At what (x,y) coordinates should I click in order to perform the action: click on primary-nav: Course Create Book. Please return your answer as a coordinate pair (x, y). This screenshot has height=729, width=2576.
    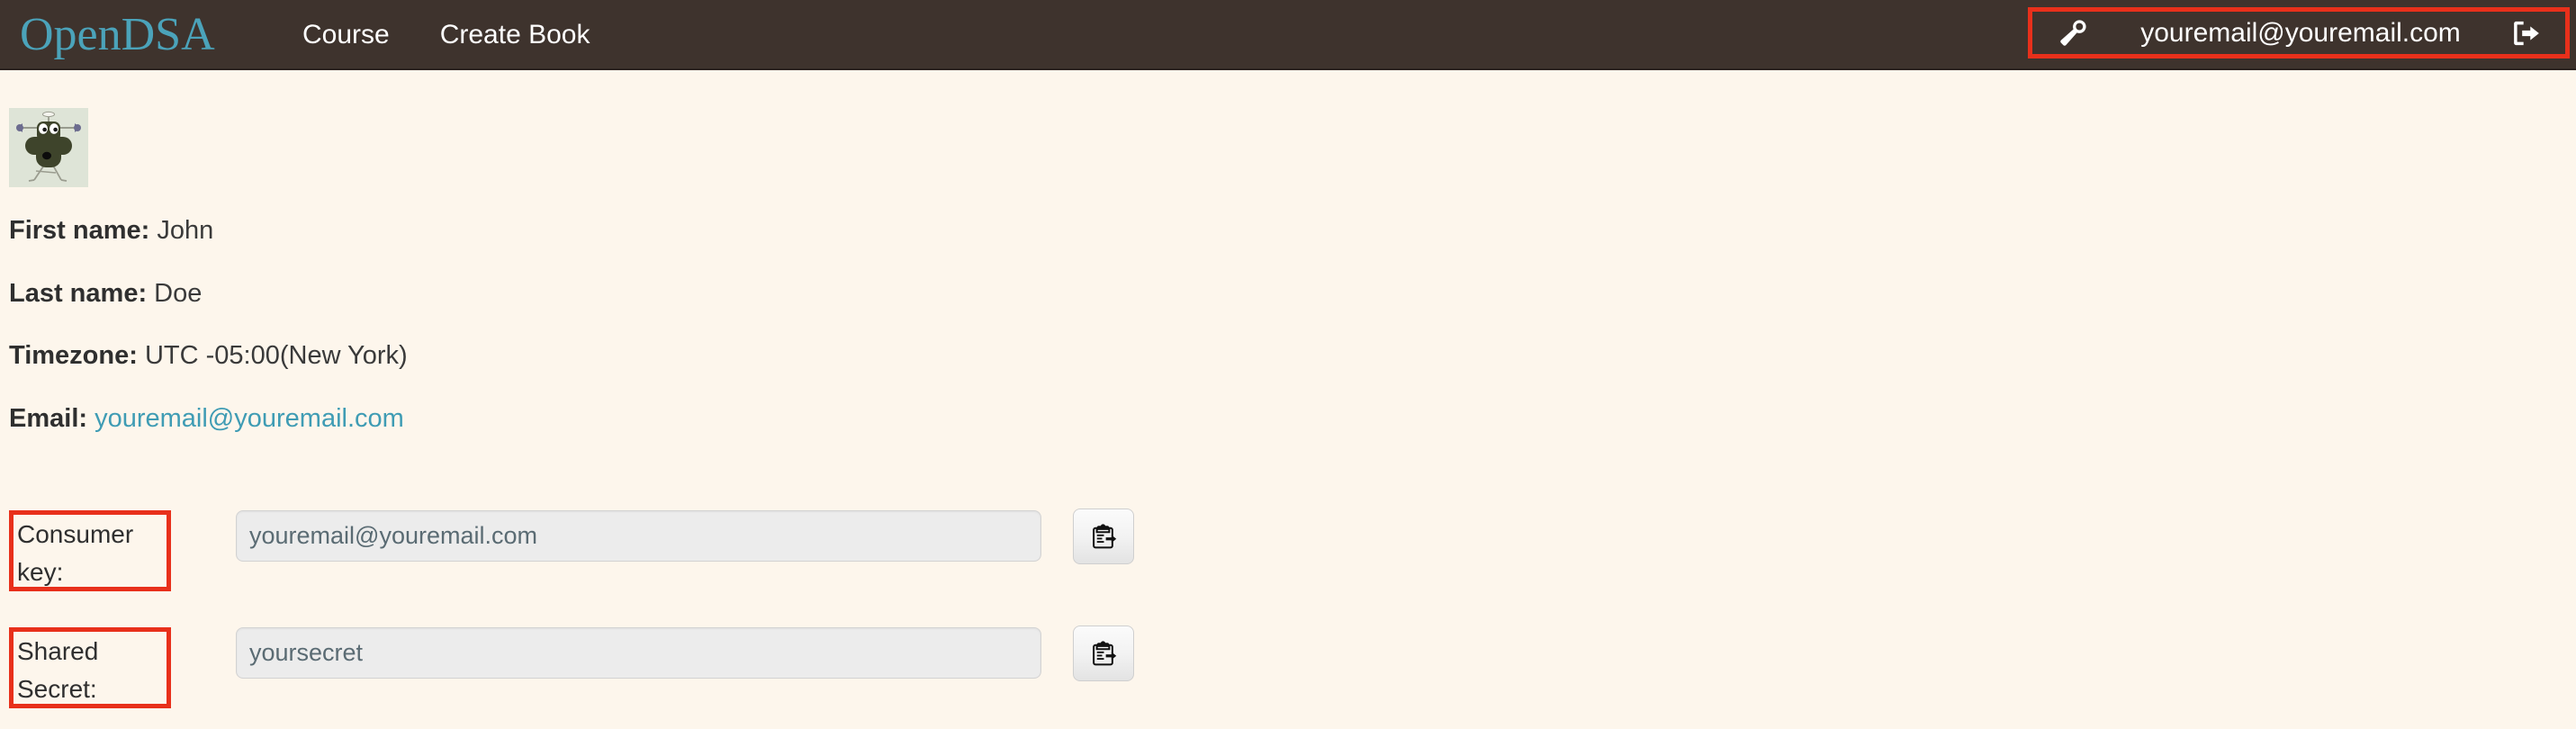
    Looking at the image, I should click on (446, 35).